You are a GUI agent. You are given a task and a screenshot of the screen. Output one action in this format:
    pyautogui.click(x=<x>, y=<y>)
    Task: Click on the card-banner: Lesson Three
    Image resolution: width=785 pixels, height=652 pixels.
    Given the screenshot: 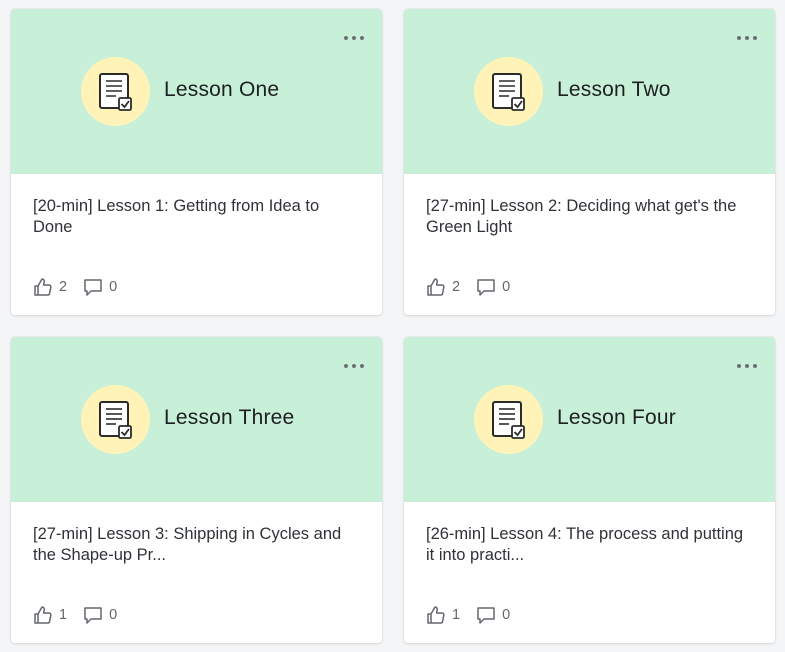 What is the action you would take?
    pyautogui.click(x=196, y=419)
    